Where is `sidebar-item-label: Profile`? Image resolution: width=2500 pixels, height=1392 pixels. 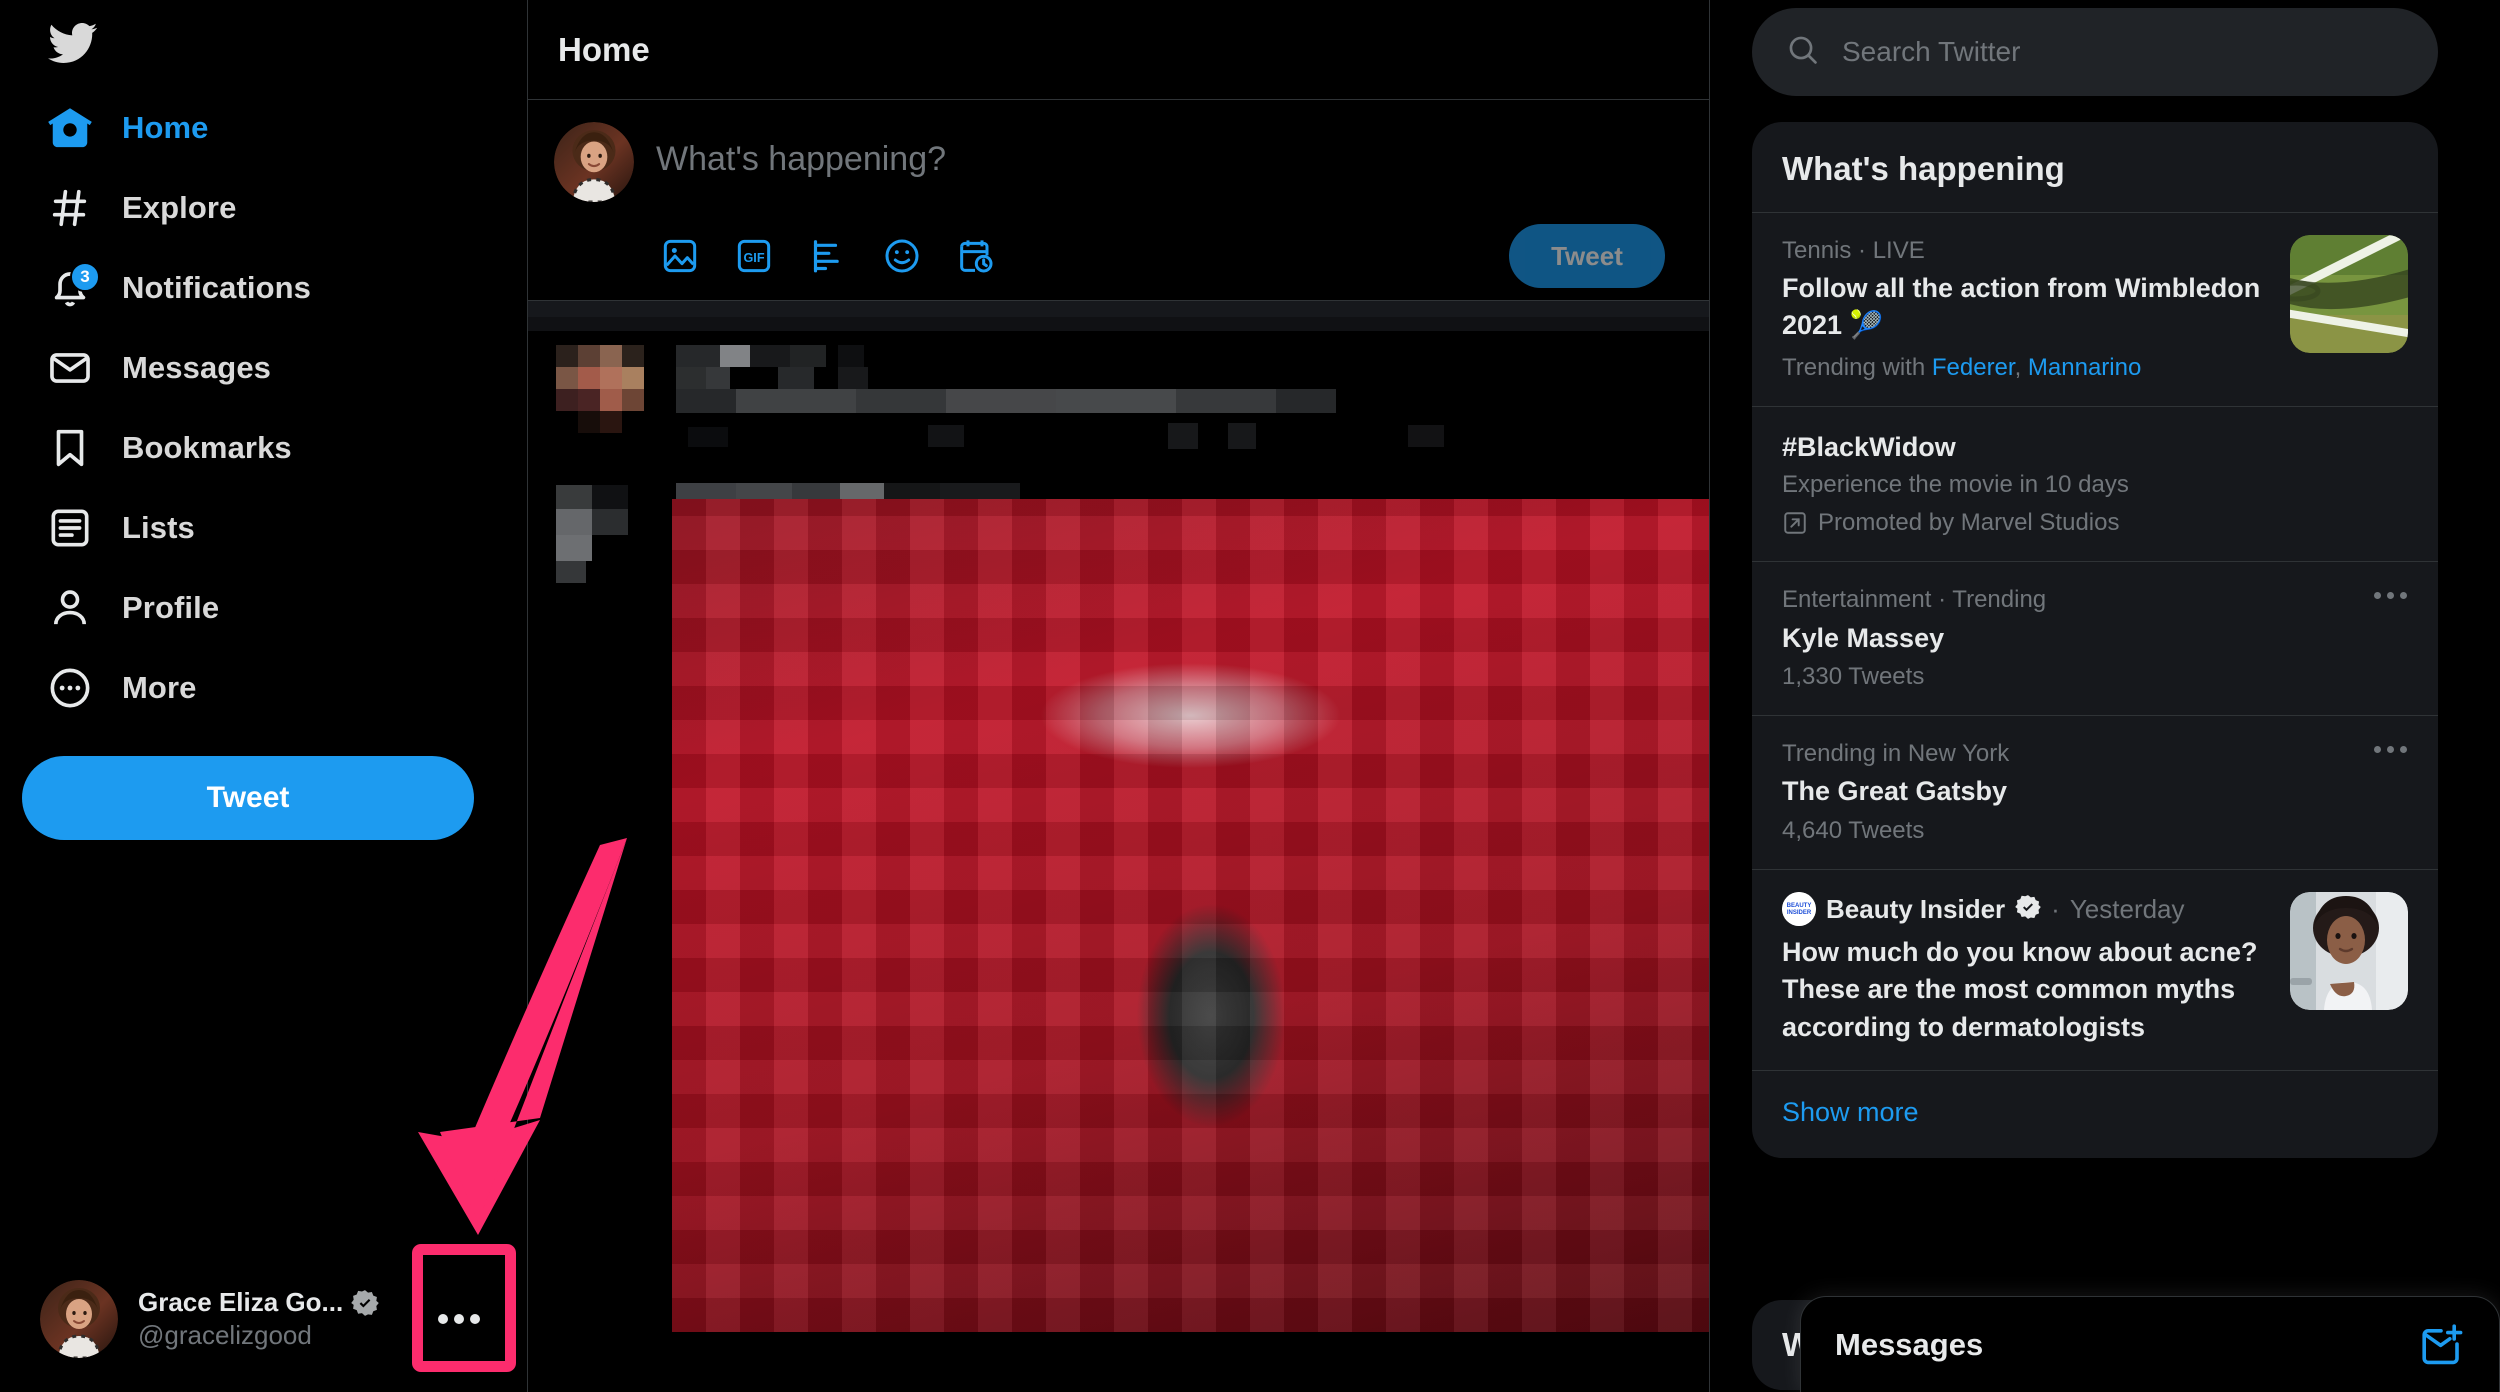
sidebar-item-label: Profile is located at coordinates (171, 607).